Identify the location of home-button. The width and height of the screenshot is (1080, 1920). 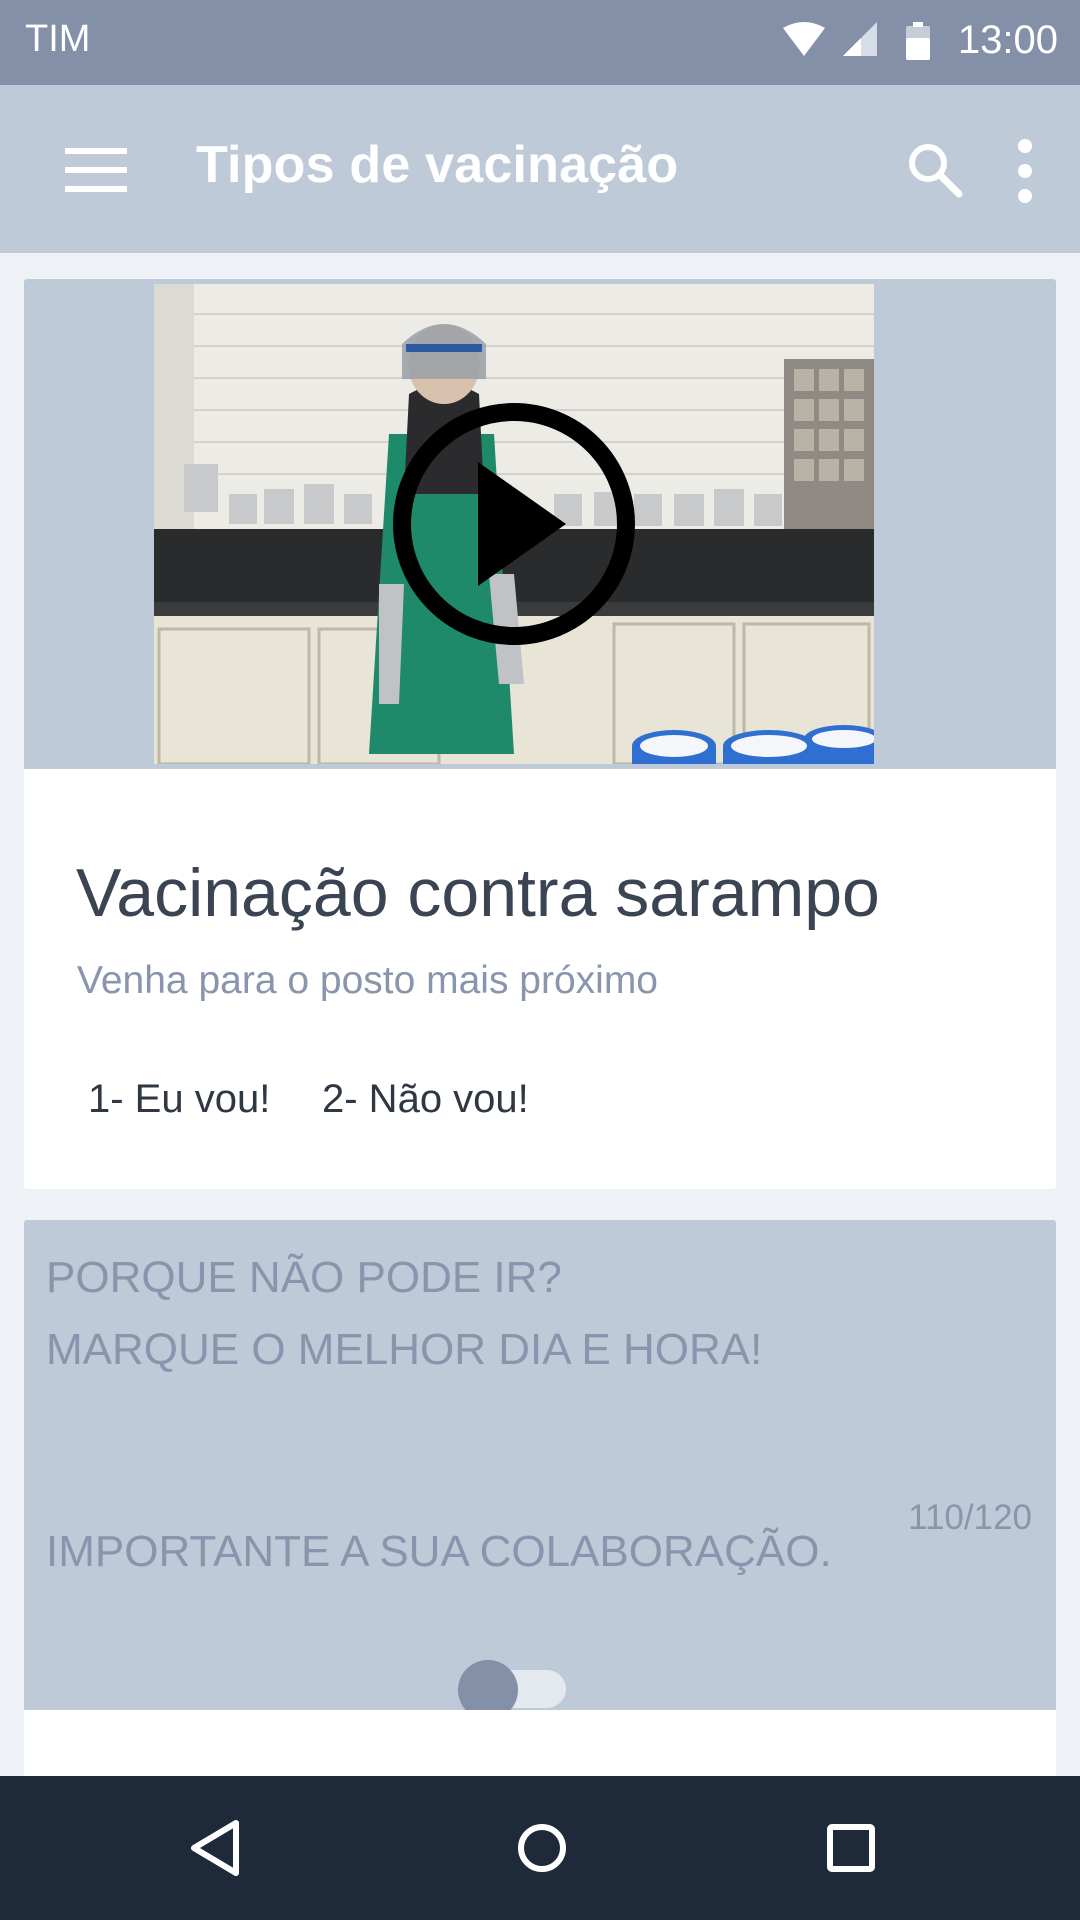
(542, 1848).